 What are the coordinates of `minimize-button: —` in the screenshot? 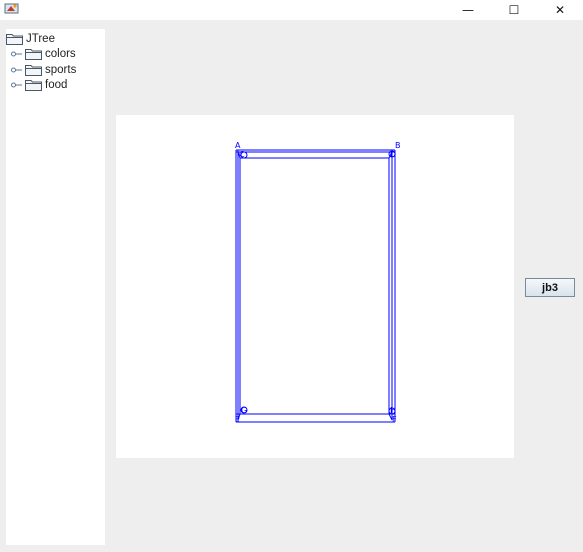 It's located at (468, 10).